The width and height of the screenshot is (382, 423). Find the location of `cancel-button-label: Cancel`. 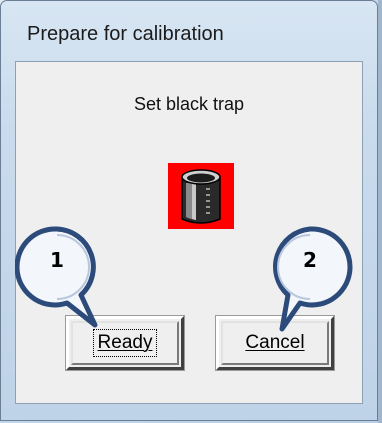

cancel-button-label: Cancel is located at coordinates (275, 342).